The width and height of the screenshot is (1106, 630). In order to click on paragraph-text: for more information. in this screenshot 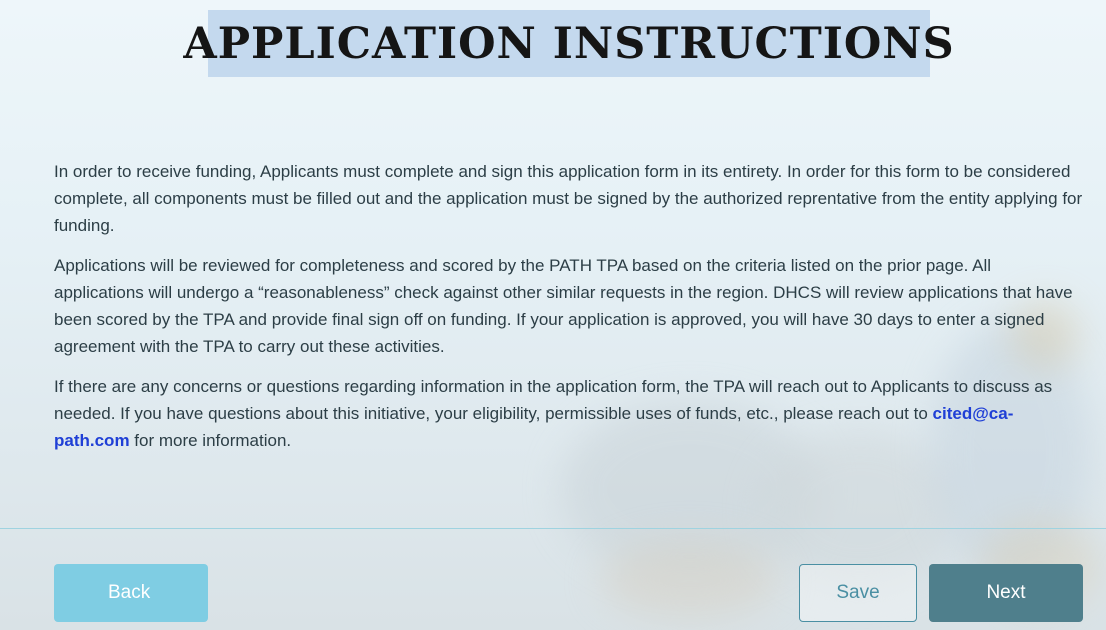, I will do `click(210, 440)`.